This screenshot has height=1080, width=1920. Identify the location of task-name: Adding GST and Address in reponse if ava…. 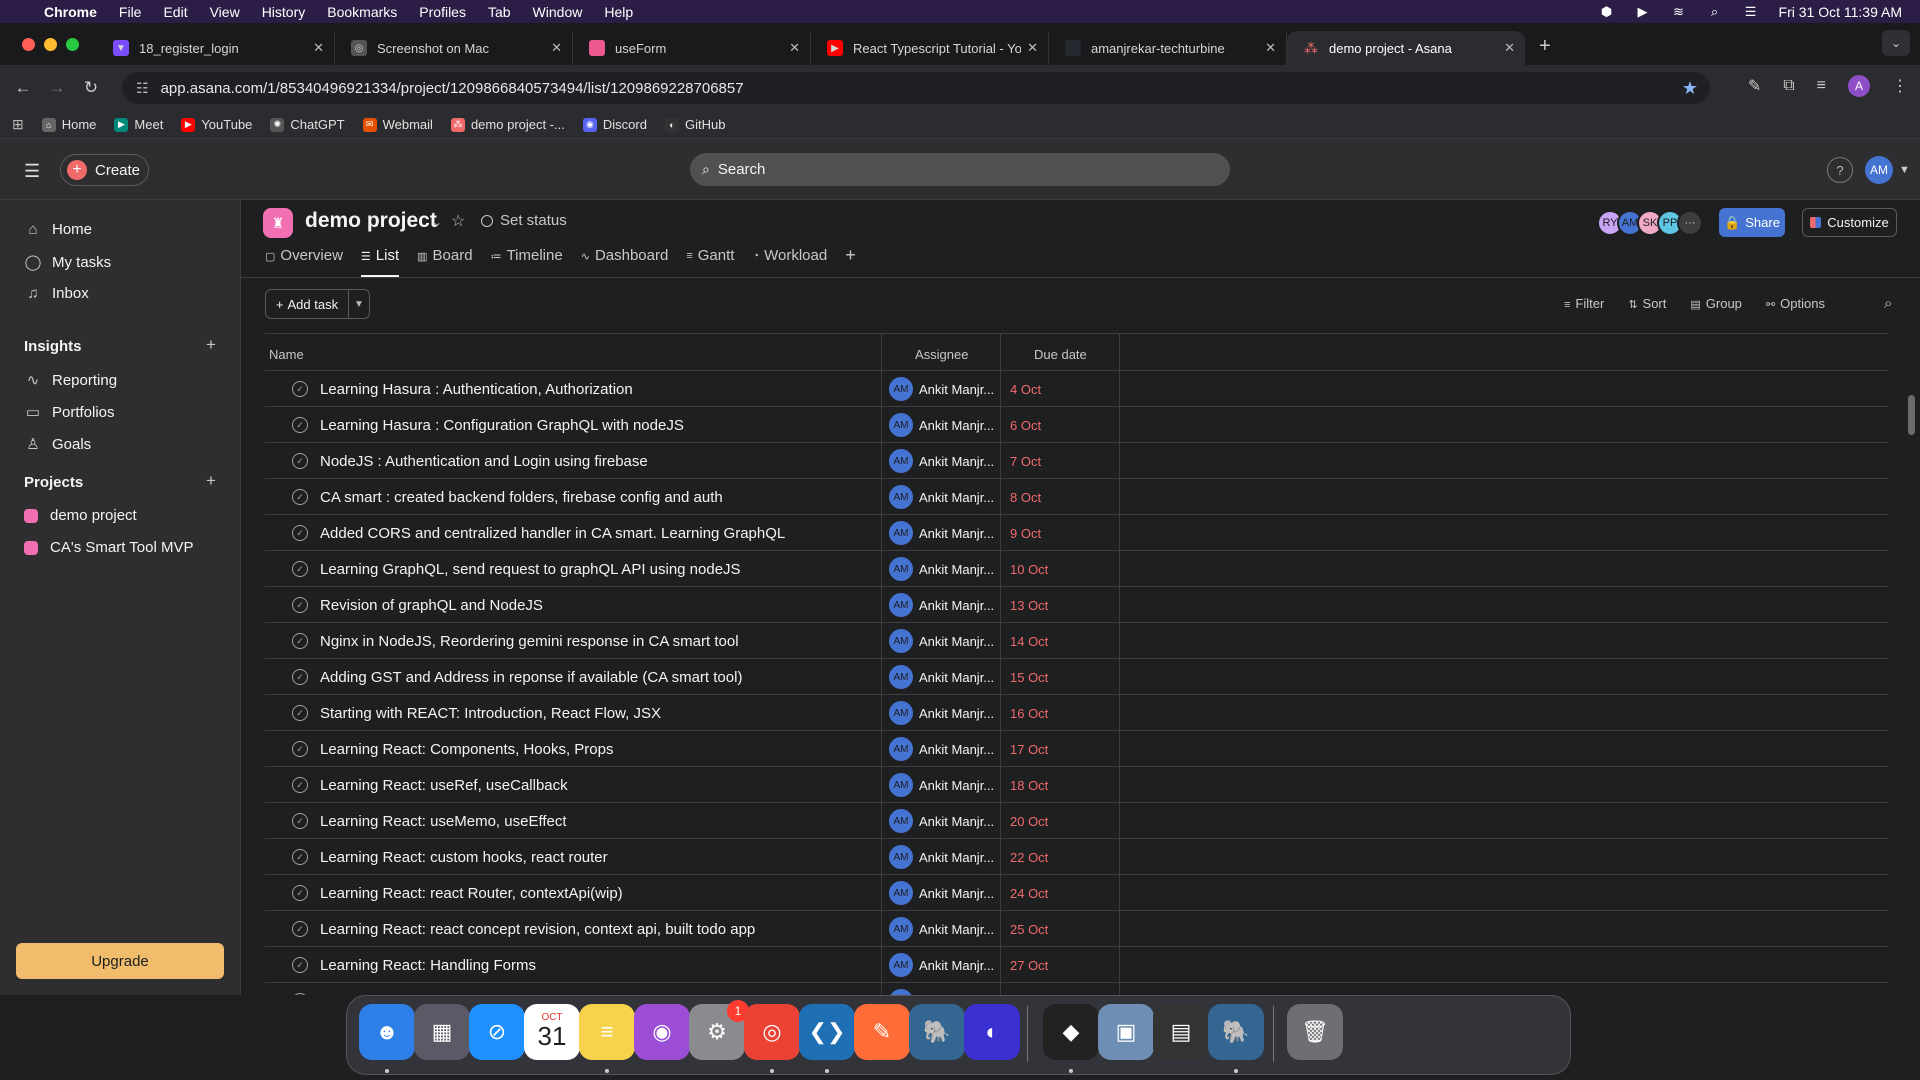
(531, 677).